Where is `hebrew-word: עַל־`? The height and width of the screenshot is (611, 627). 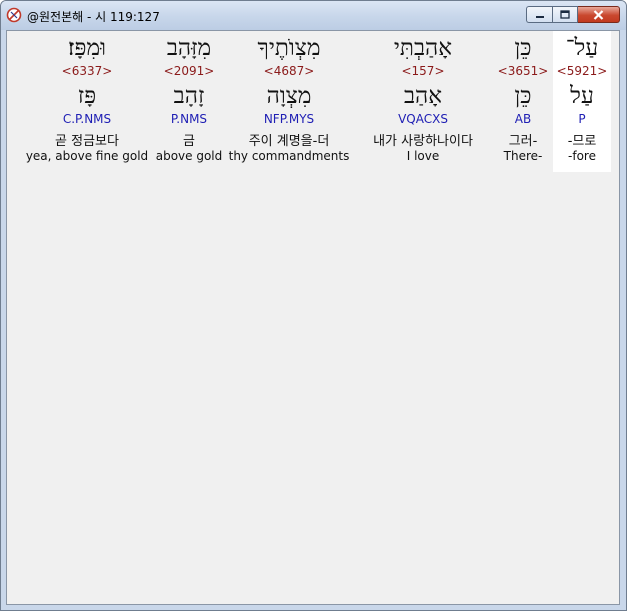
hebrew-word: עַל־ is located at coordinates (582, 48).